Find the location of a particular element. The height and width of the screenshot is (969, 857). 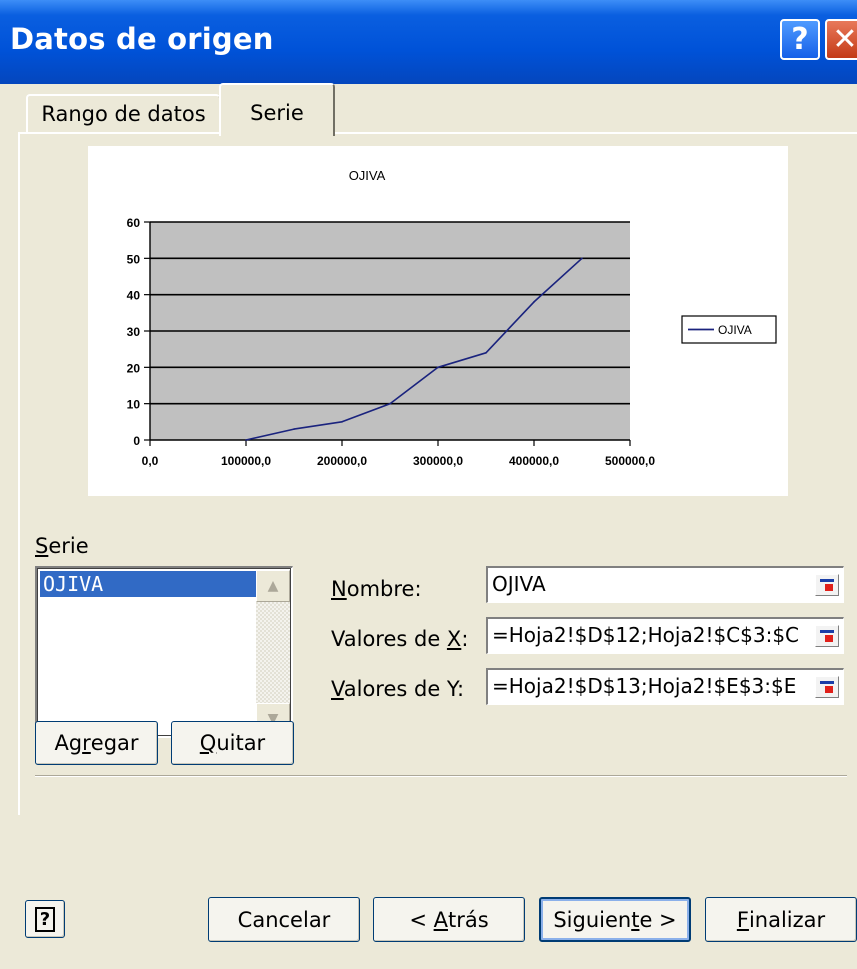

valores-y-field: =Hoja2!$D$13;Hoja2!$E$3:$E is located at coordinates (665, 686).